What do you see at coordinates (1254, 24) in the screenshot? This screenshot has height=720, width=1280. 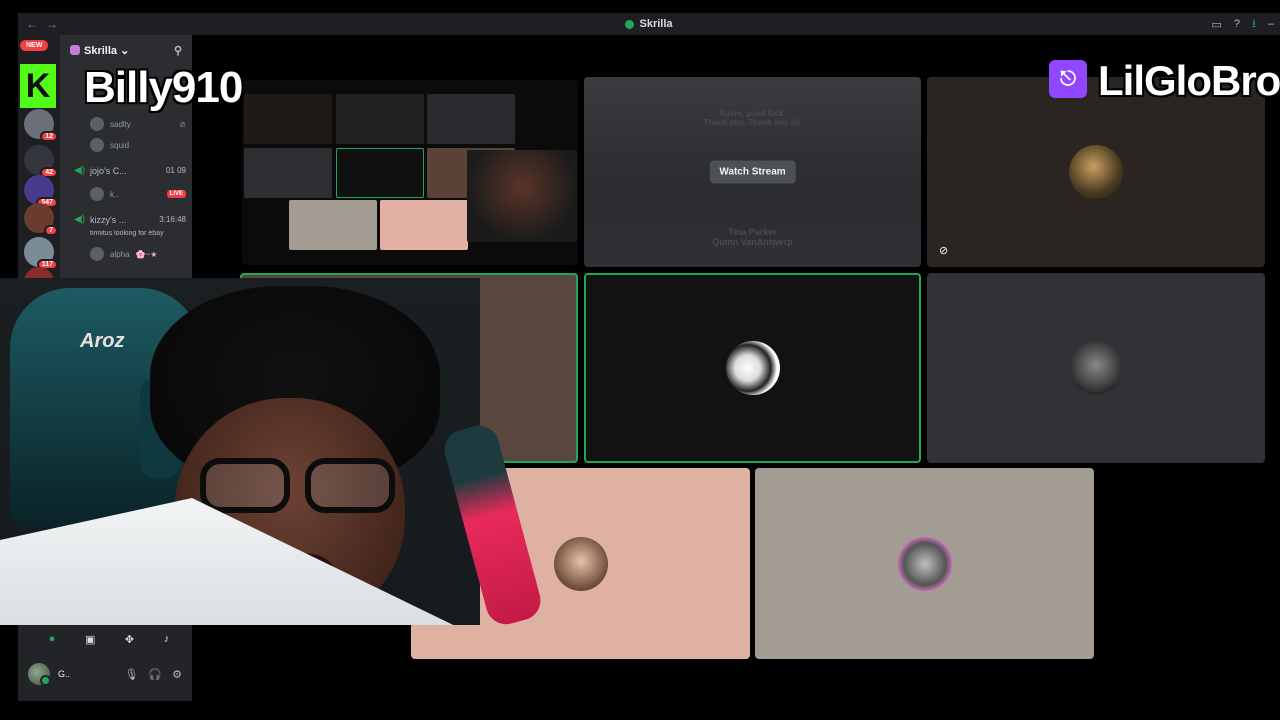 I see `download-icon: ⭳` at bounding box center [1254, 24].